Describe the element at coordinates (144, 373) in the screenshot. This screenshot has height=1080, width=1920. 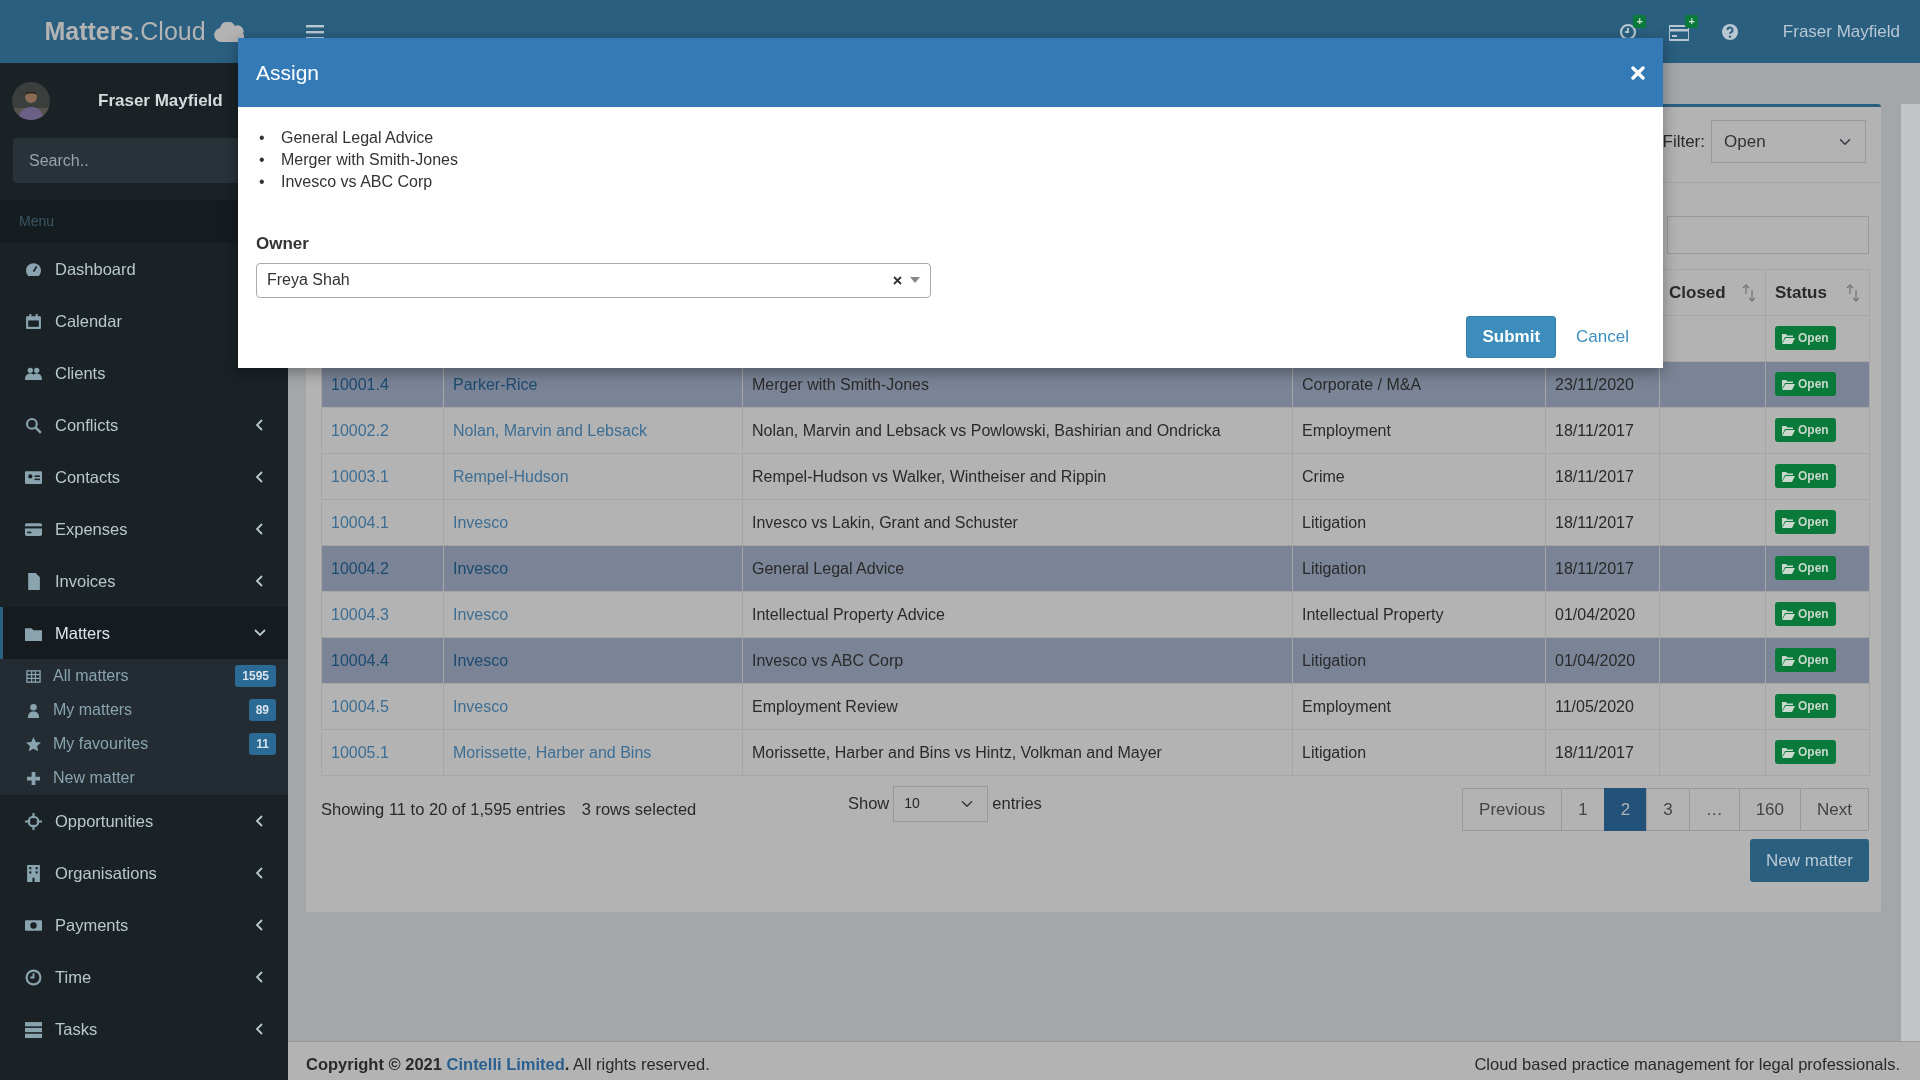
I see `menu-item: Clients` at that location.